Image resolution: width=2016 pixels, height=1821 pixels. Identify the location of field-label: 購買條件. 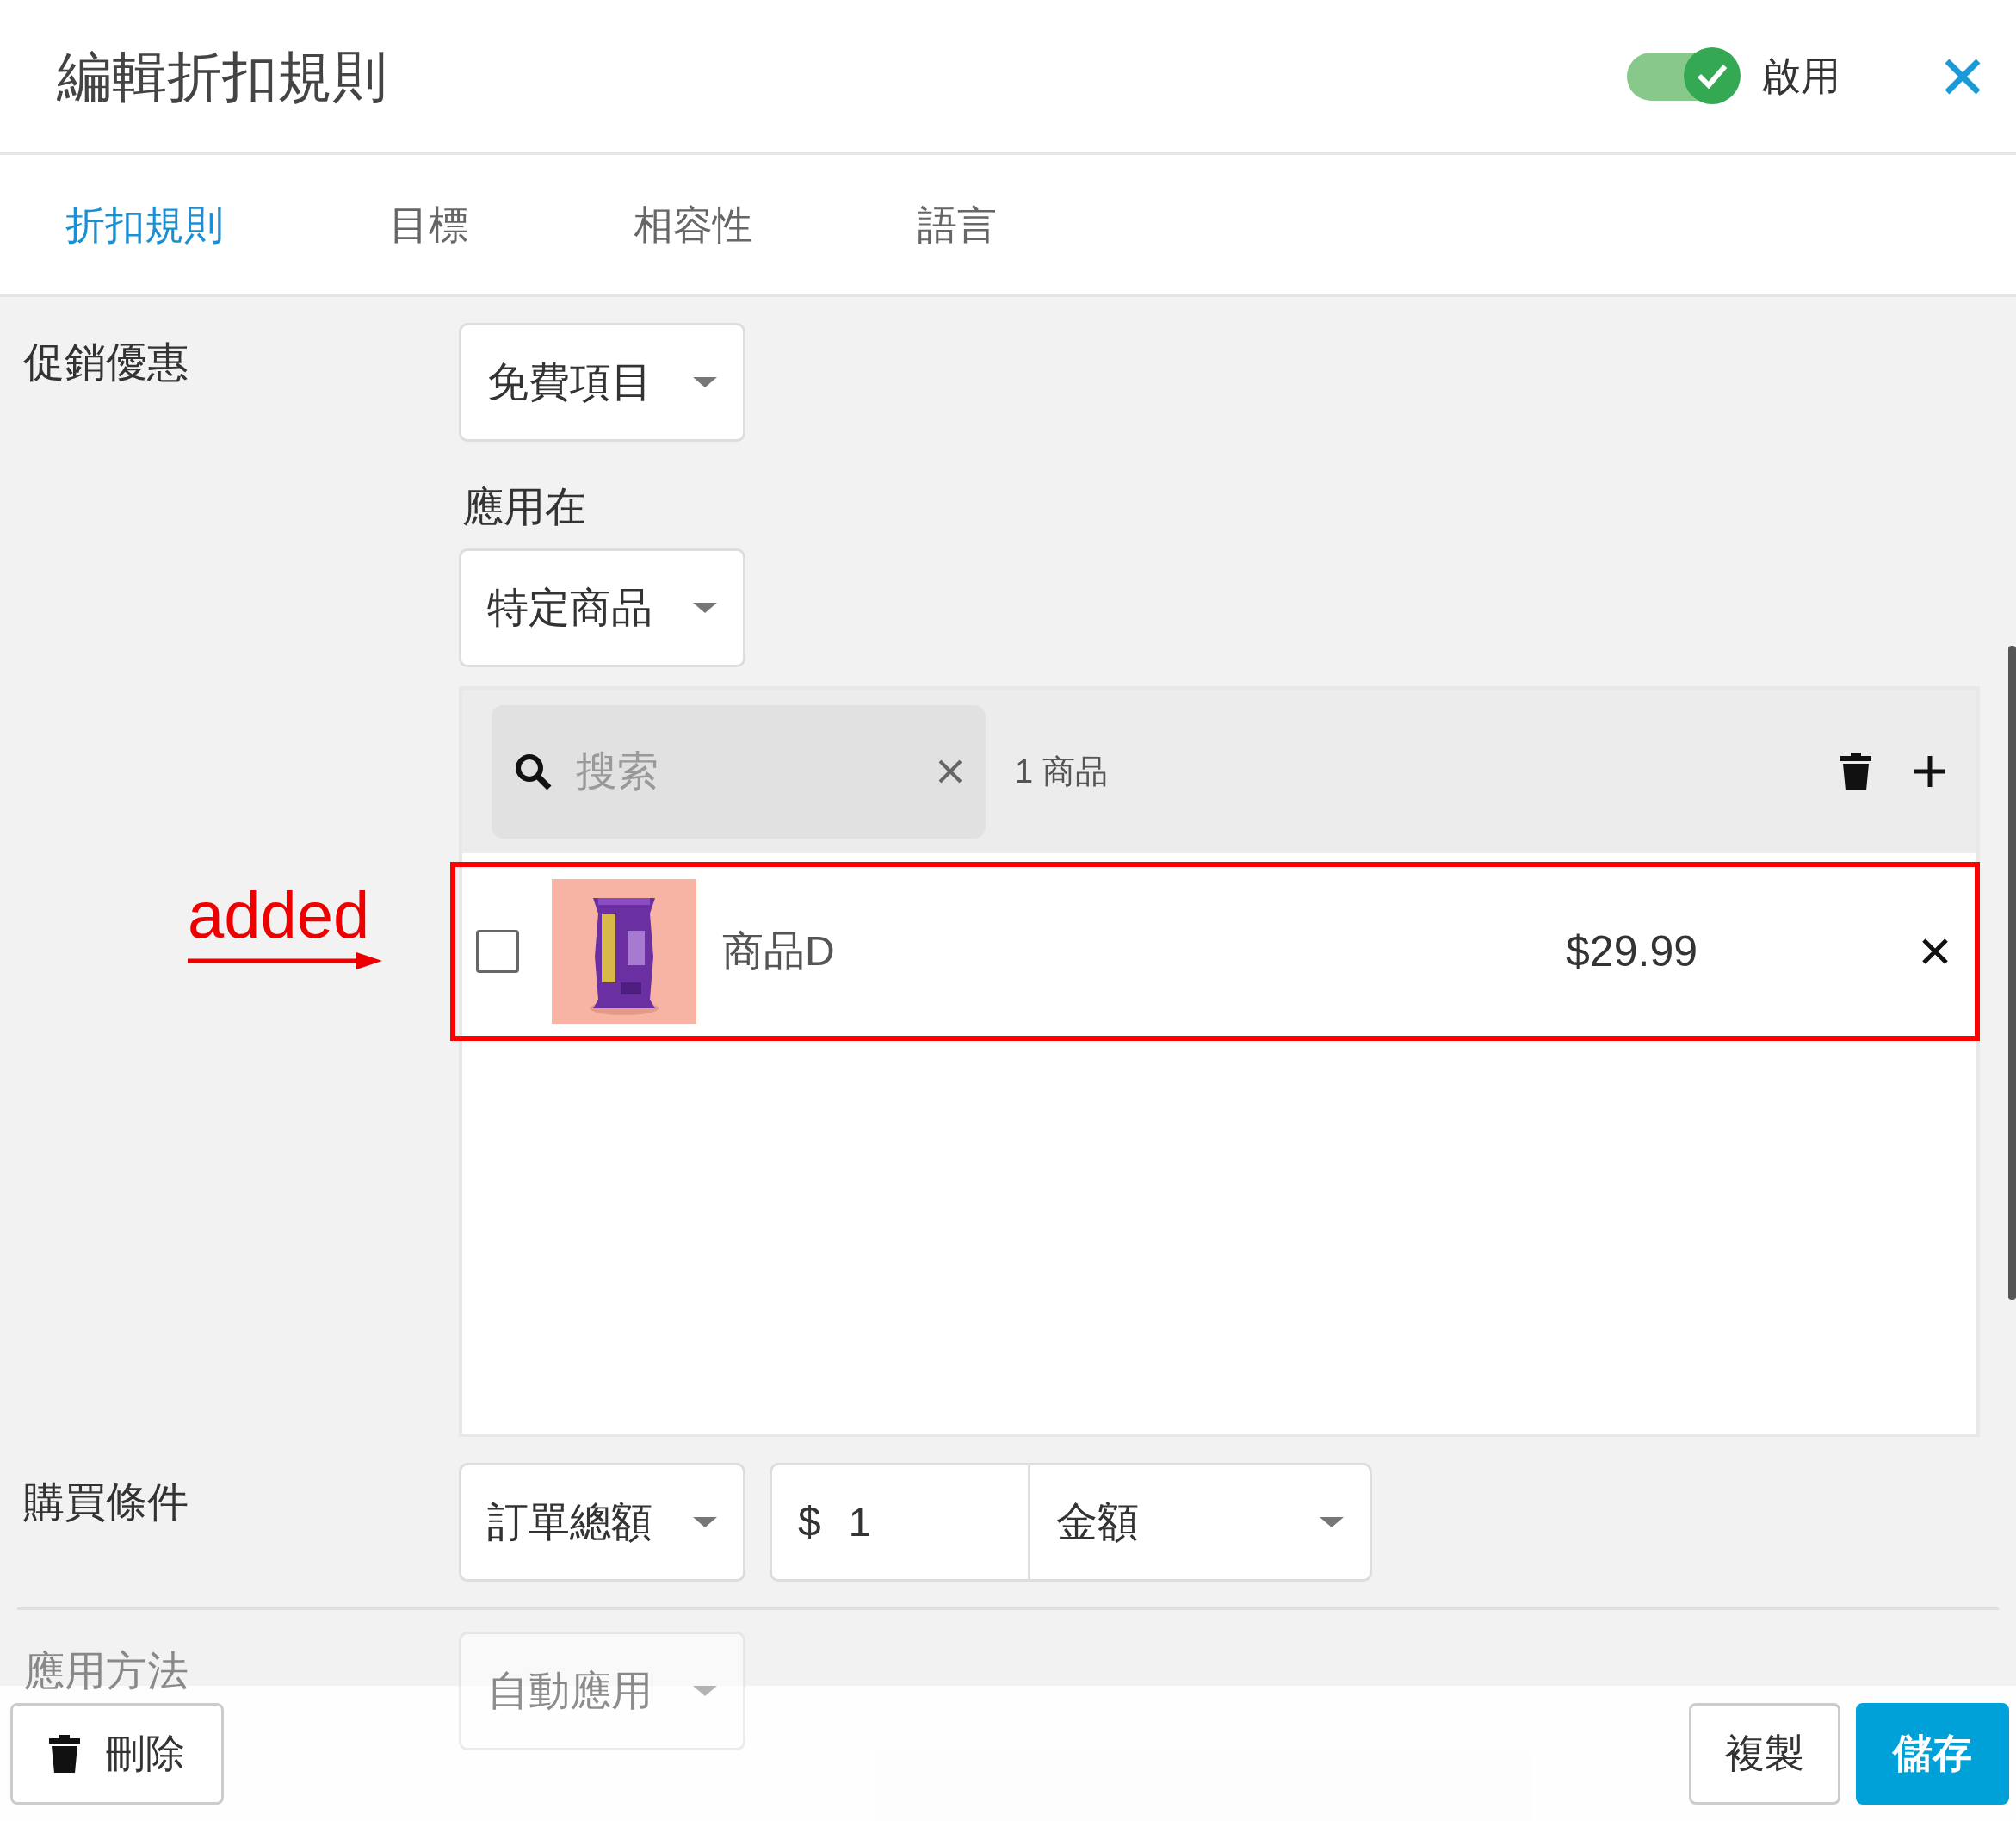
(105, 1502).